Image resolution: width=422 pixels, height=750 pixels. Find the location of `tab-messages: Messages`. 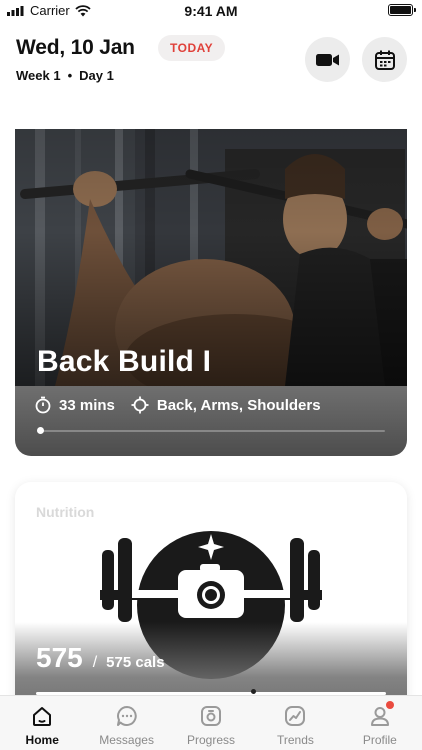

tab-messages: Messages is located at coordinates (126, 723).